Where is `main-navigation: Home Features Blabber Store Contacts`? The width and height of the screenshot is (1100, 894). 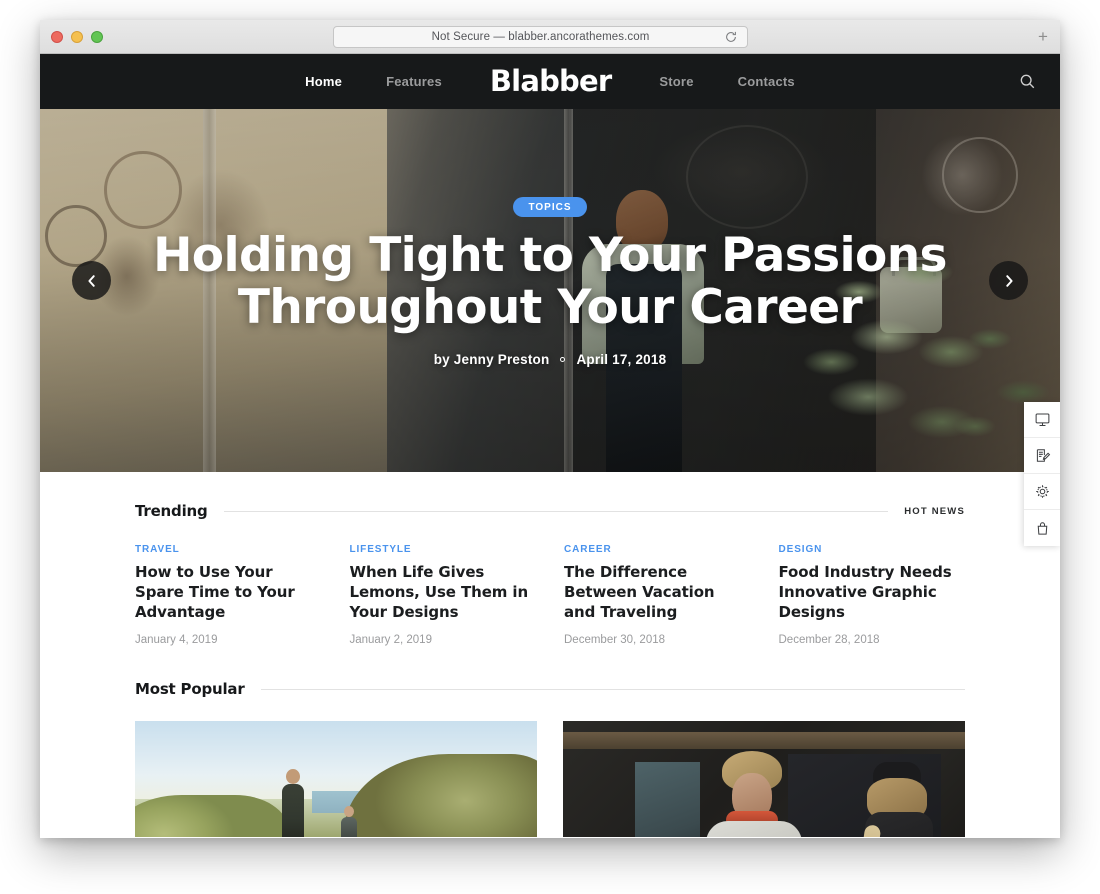 main-navigation: Home Features Blabber Store Contacts is located at coordinates (550, 81).